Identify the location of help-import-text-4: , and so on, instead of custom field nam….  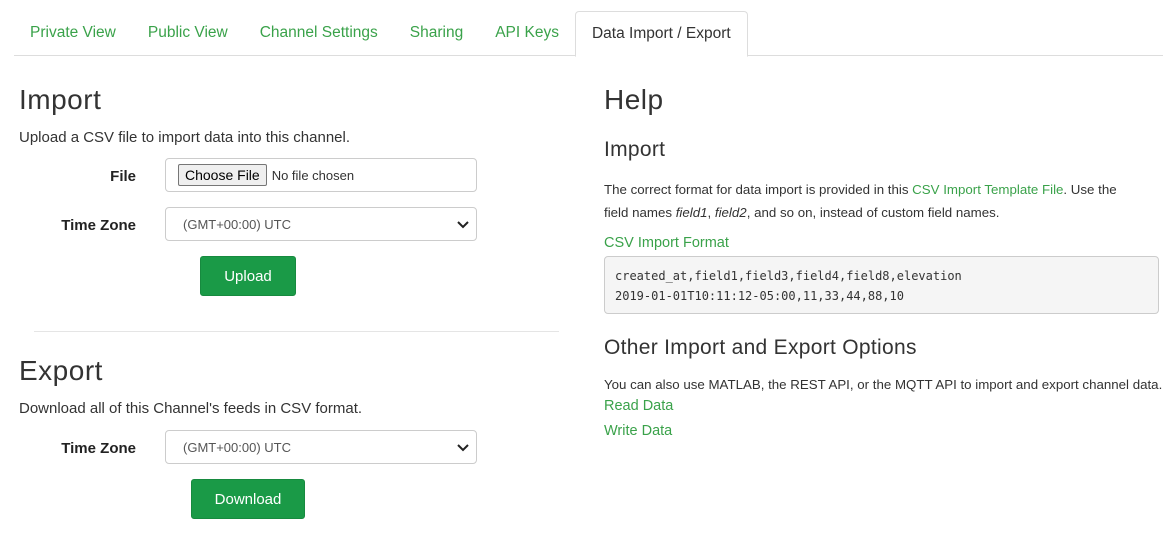
(873, 212).